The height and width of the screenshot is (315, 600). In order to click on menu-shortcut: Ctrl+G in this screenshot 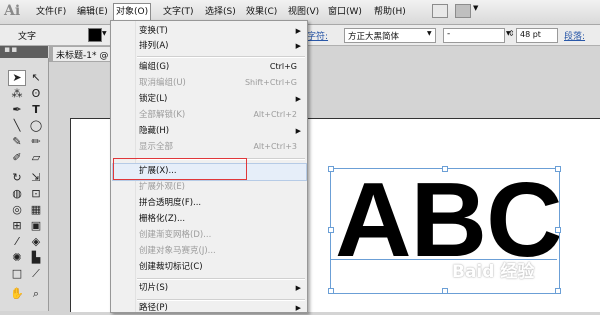, I will do `click(283, 66)`.